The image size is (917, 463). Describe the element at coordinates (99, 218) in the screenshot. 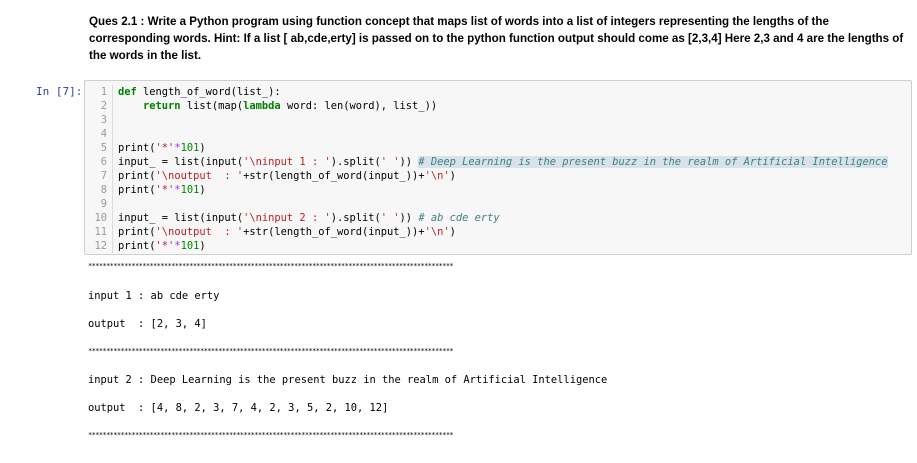

I see `line-number: 10` at that location.